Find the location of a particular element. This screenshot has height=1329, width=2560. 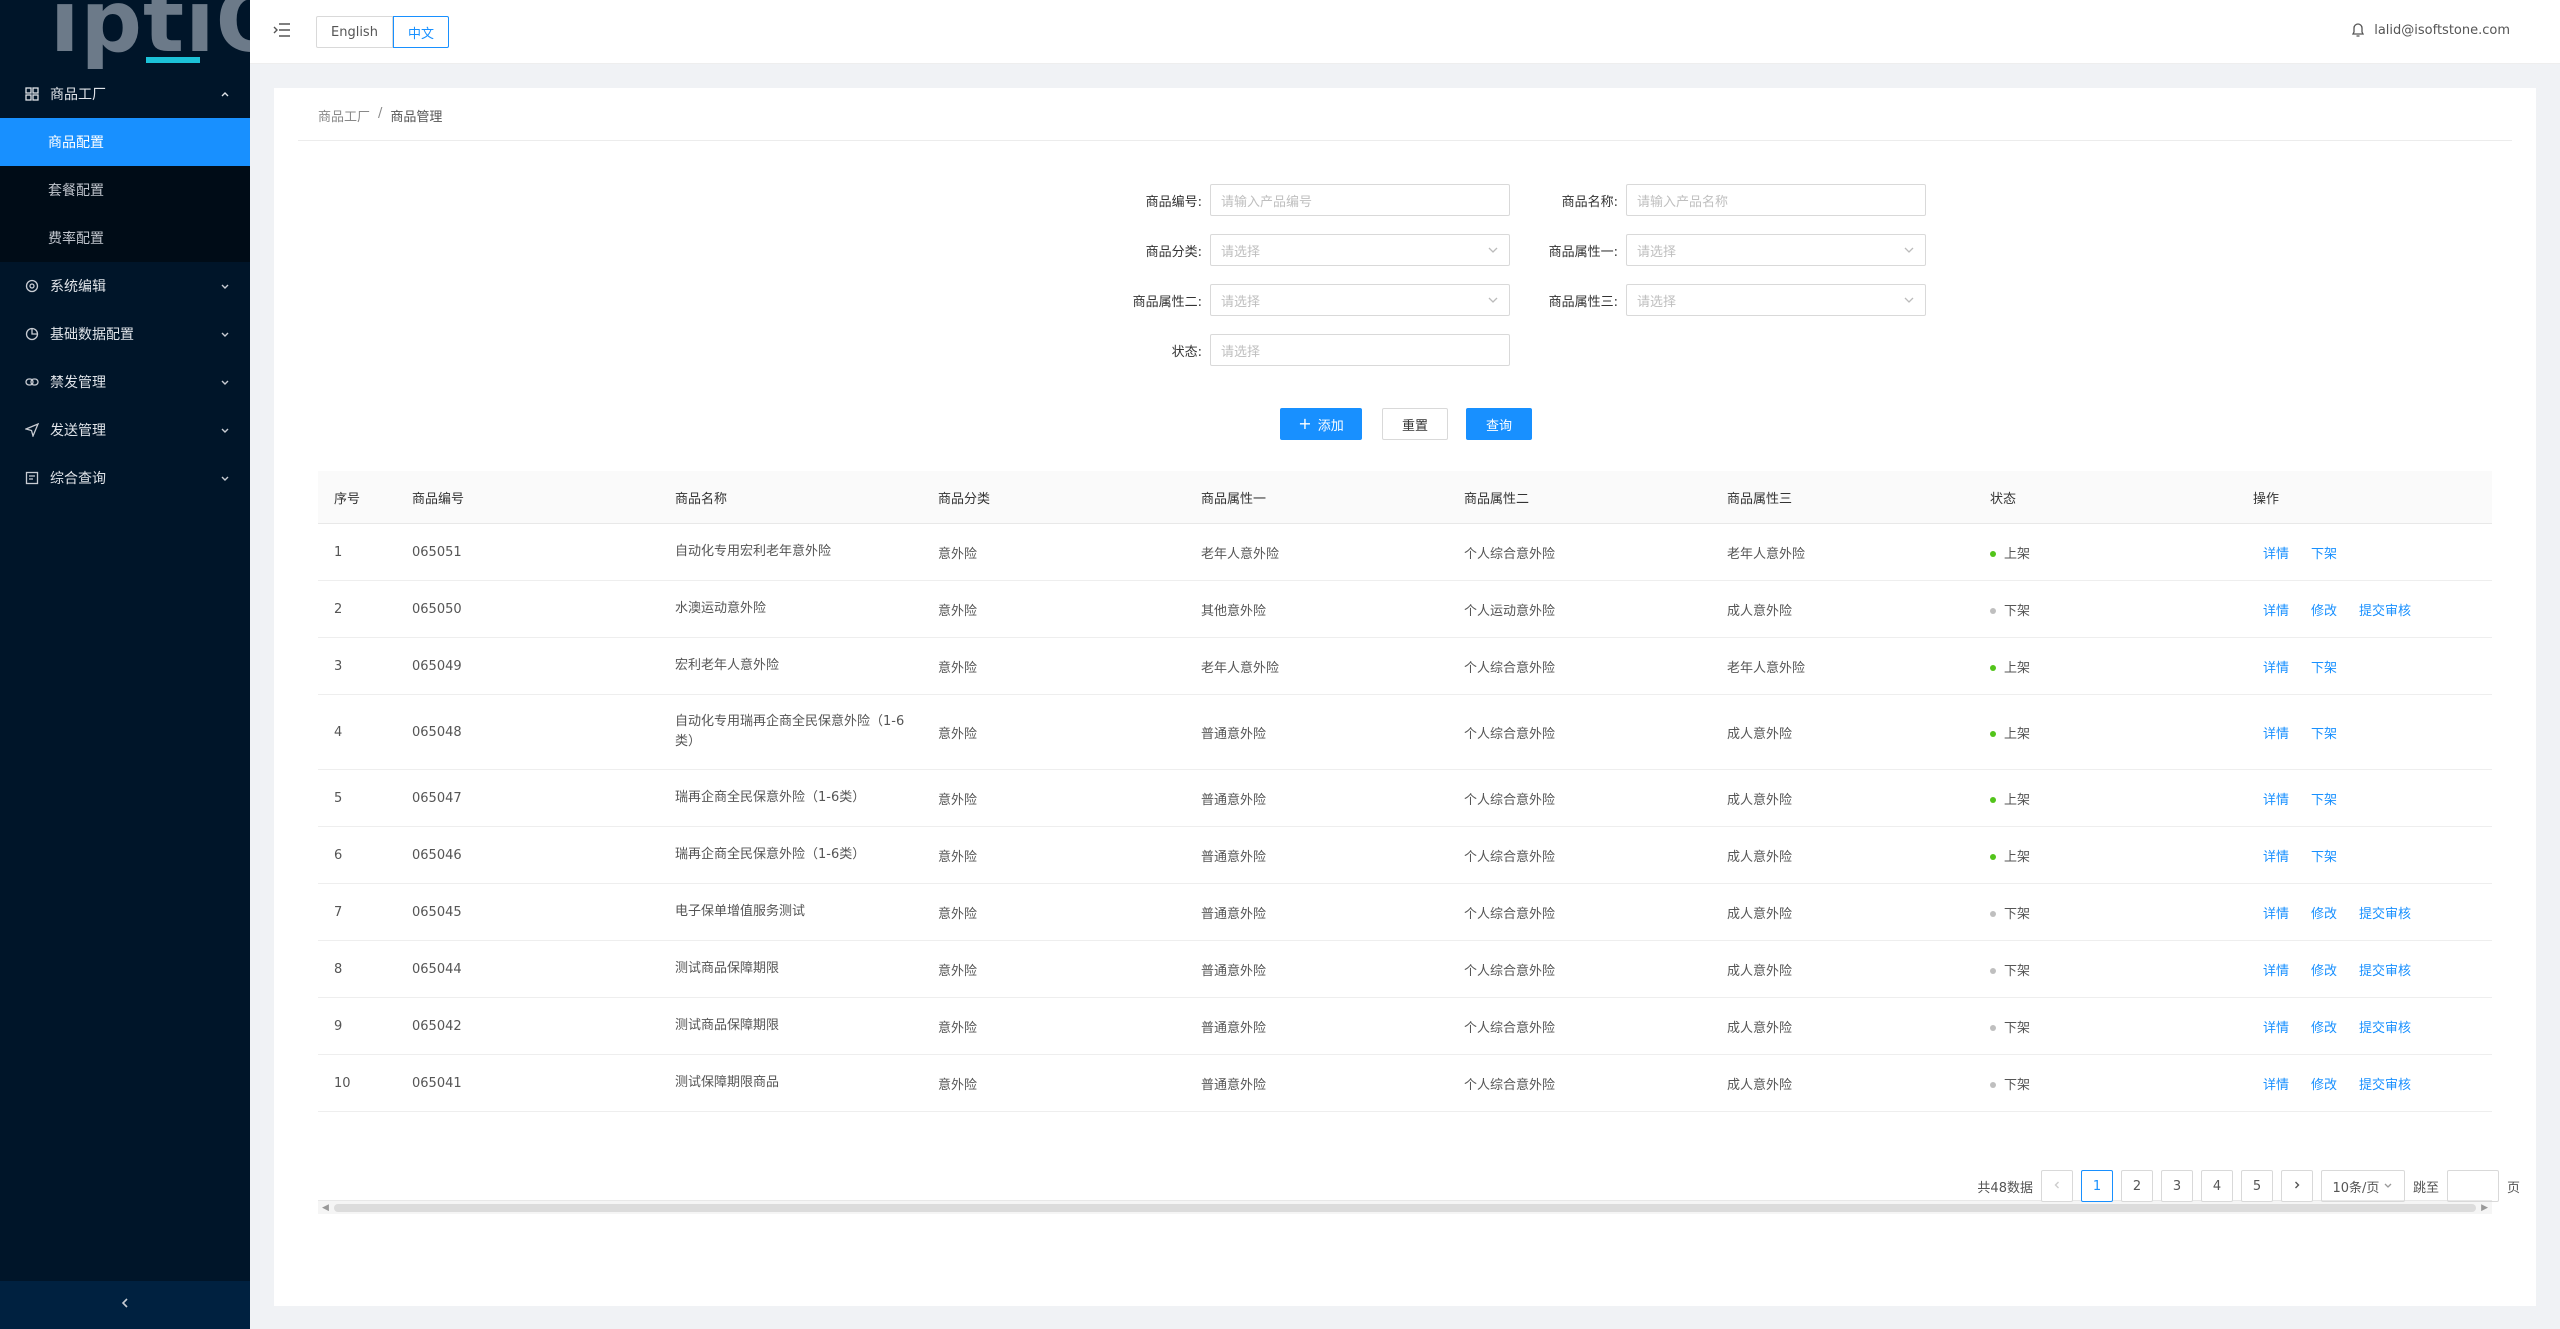

scrollbar-thumb is located at coordinates (1405, 1208).